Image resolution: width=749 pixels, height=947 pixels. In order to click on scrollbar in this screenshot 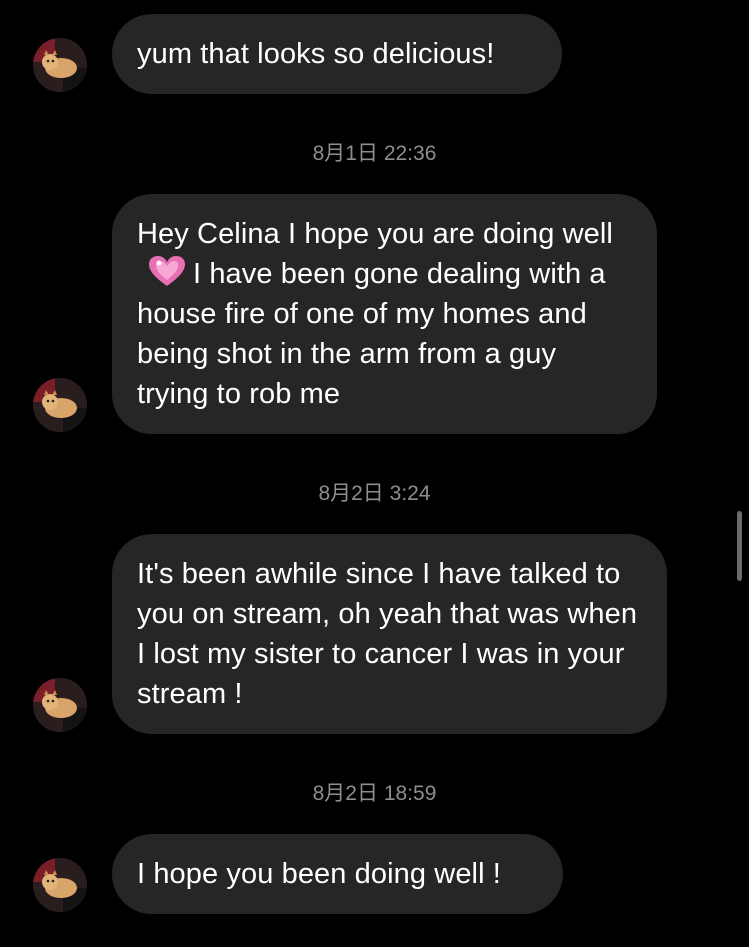, I will do `click(739, 546)`.